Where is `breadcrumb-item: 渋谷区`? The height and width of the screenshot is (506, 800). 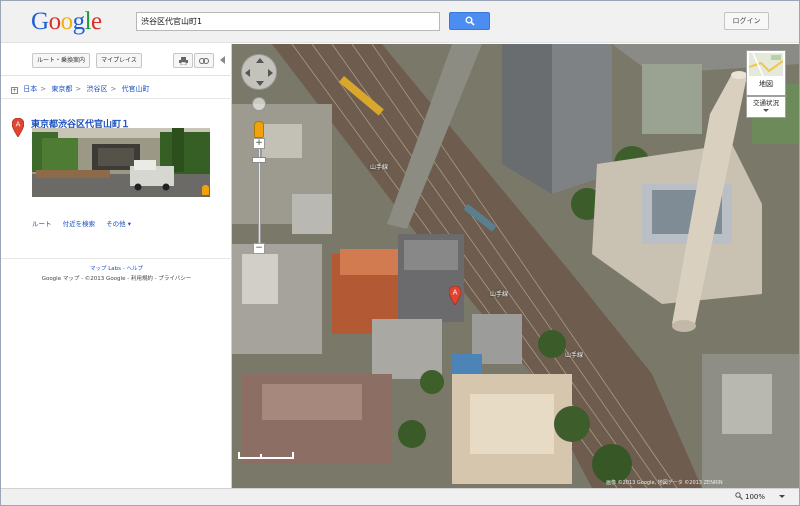 breadcrumb-item: 渋谷区 is located at coordinates (96, 89).